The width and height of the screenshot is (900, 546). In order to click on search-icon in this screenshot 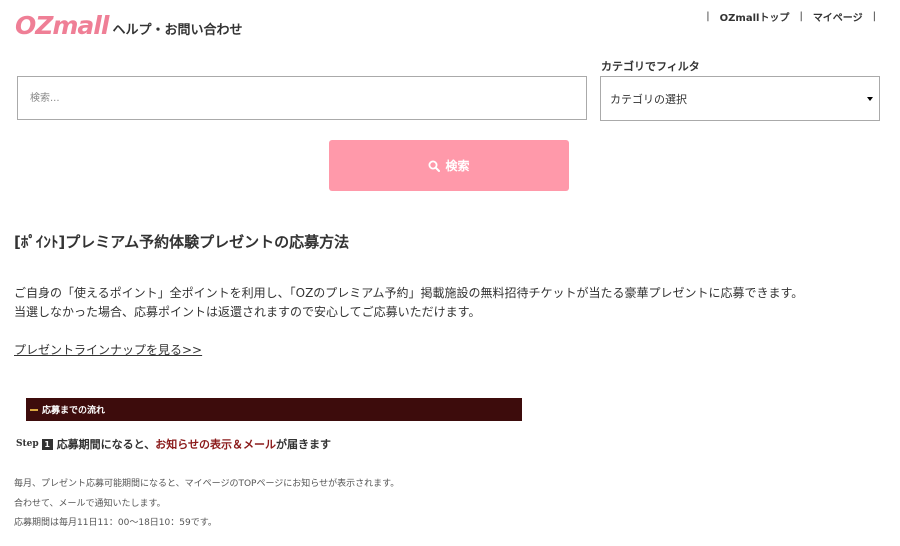, I will do `click(434, 166)`.